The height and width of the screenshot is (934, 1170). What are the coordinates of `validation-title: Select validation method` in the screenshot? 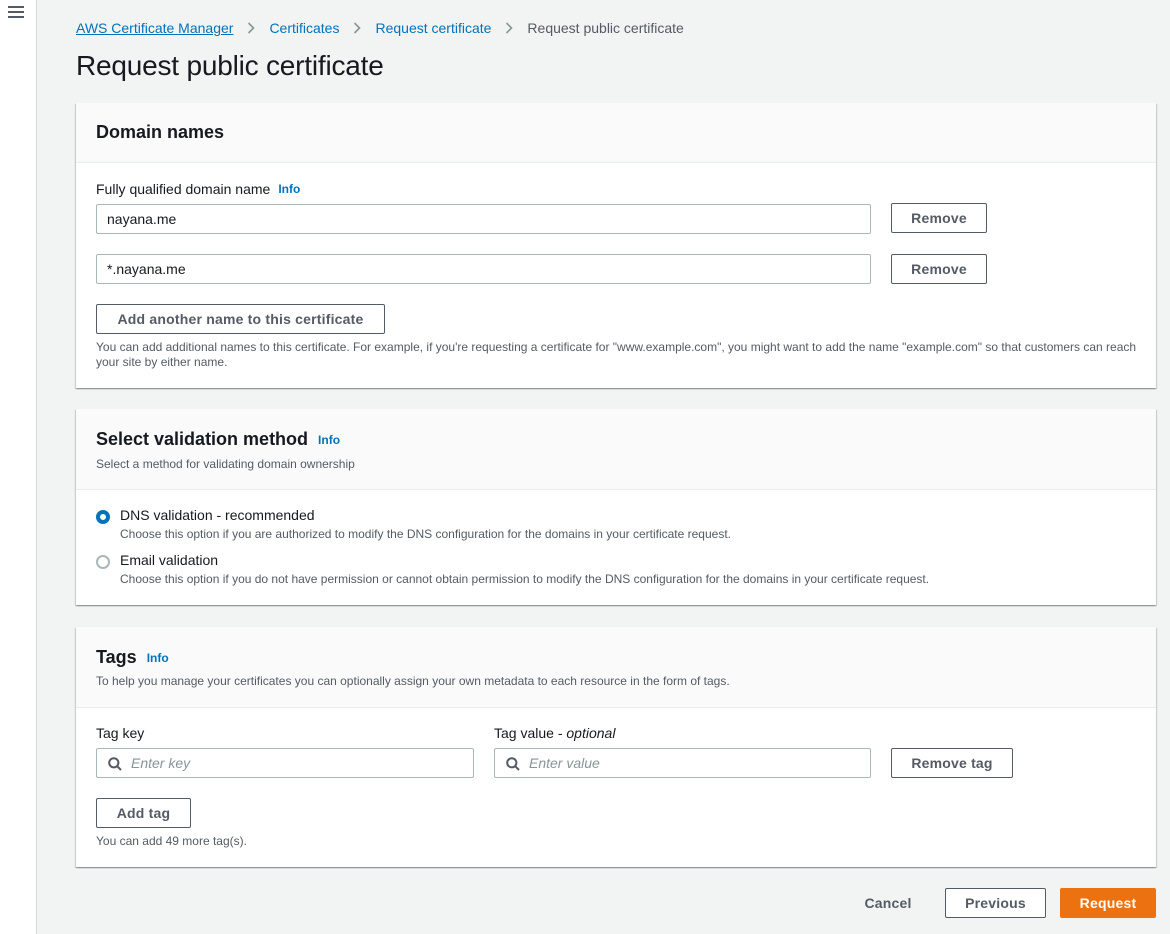 It's located at (202, 439).